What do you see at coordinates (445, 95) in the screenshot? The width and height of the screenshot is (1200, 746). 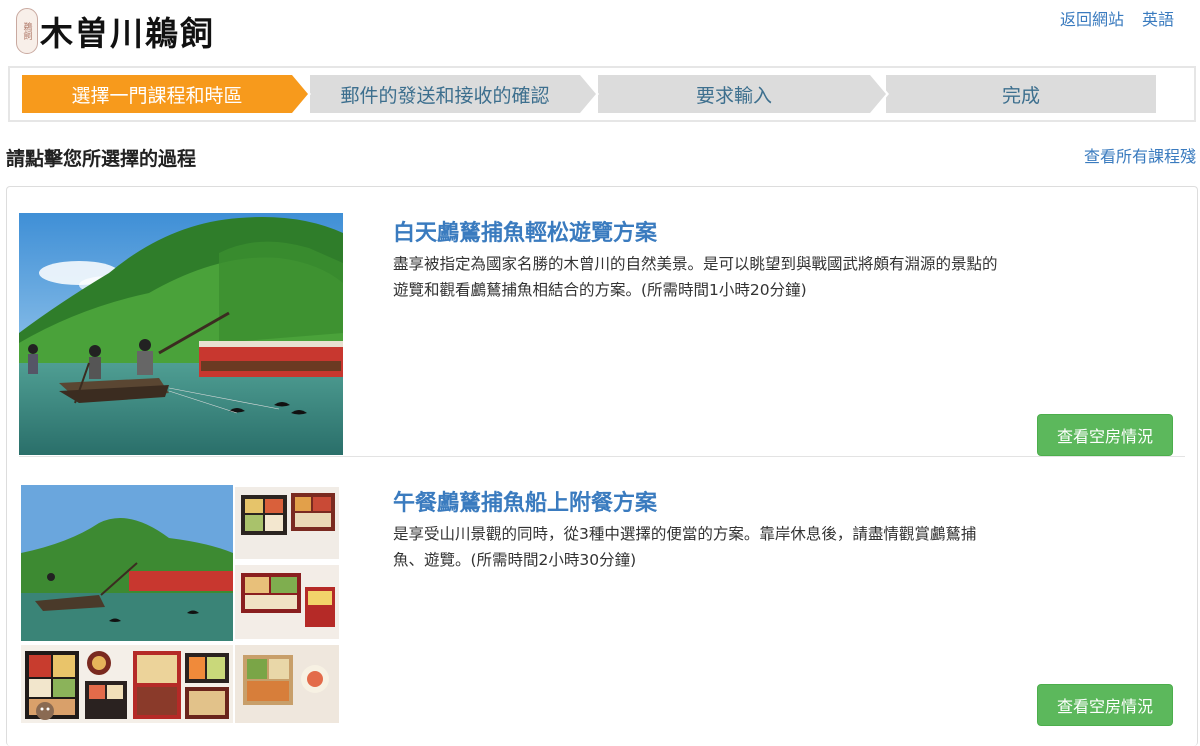 I see `step-label: 郵件的發送和接收的確認` at bounding box center [445, 95].